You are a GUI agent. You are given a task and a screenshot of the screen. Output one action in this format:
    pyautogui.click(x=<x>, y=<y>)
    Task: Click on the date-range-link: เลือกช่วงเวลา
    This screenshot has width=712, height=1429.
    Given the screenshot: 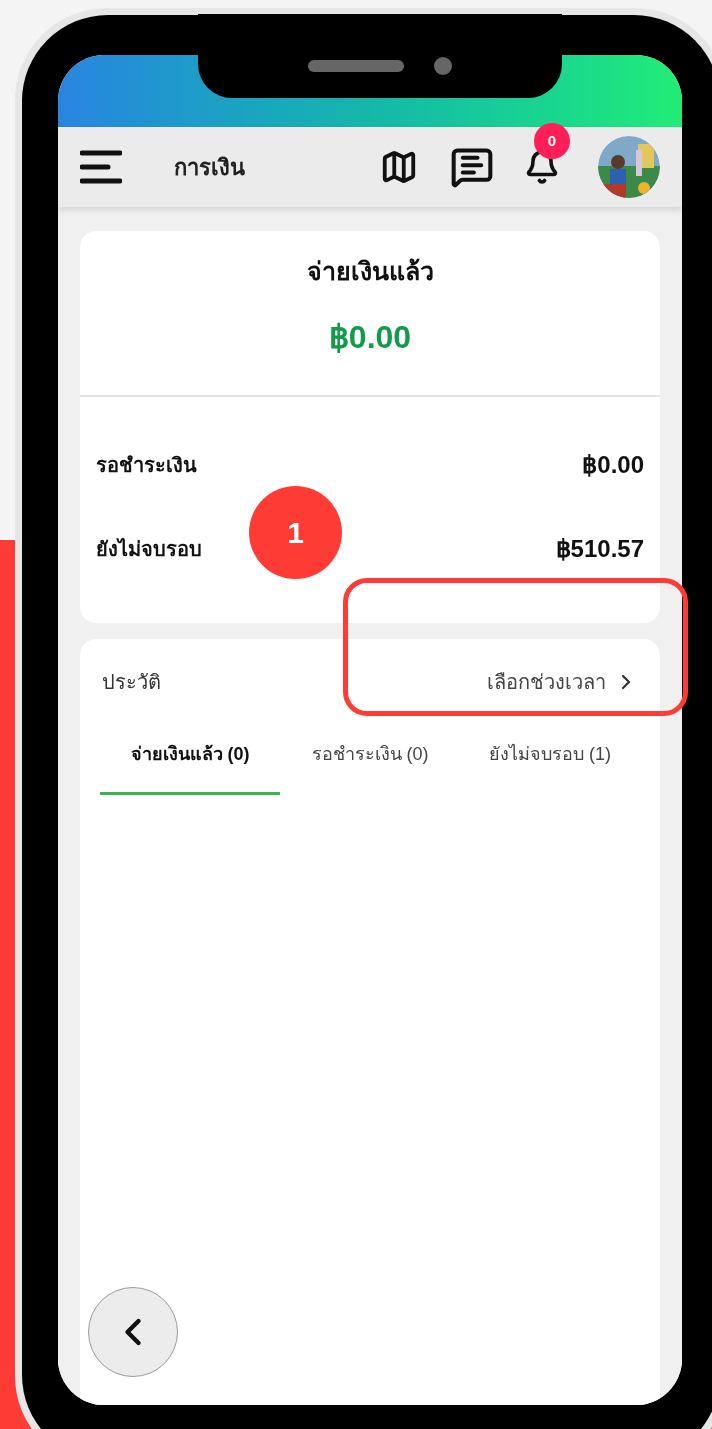 What is the action you would take?
    pyautogui.click(x=562, y=681)
    